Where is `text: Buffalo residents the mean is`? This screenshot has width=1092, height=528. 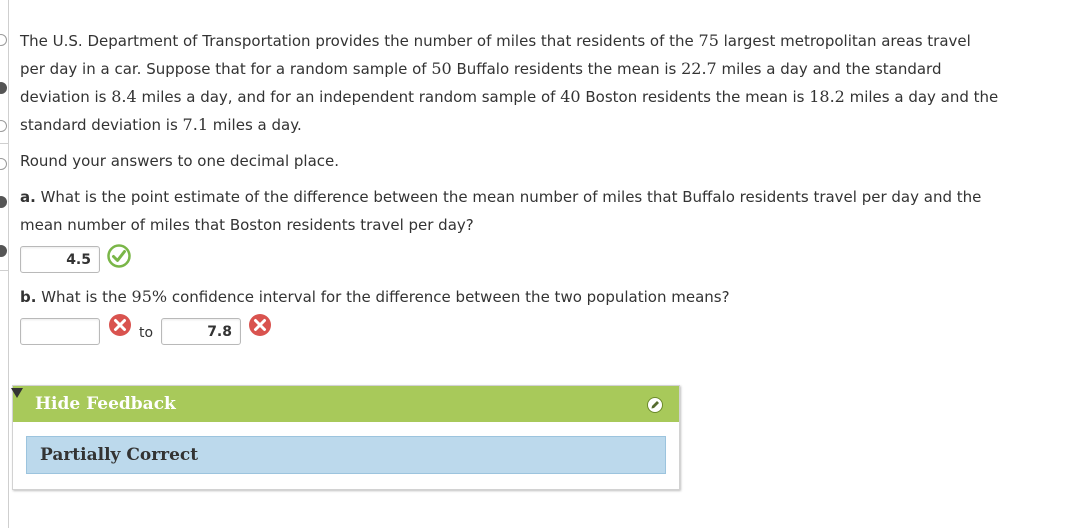 text: Buffalo residents the mean is is located at coordinates (566, 69).